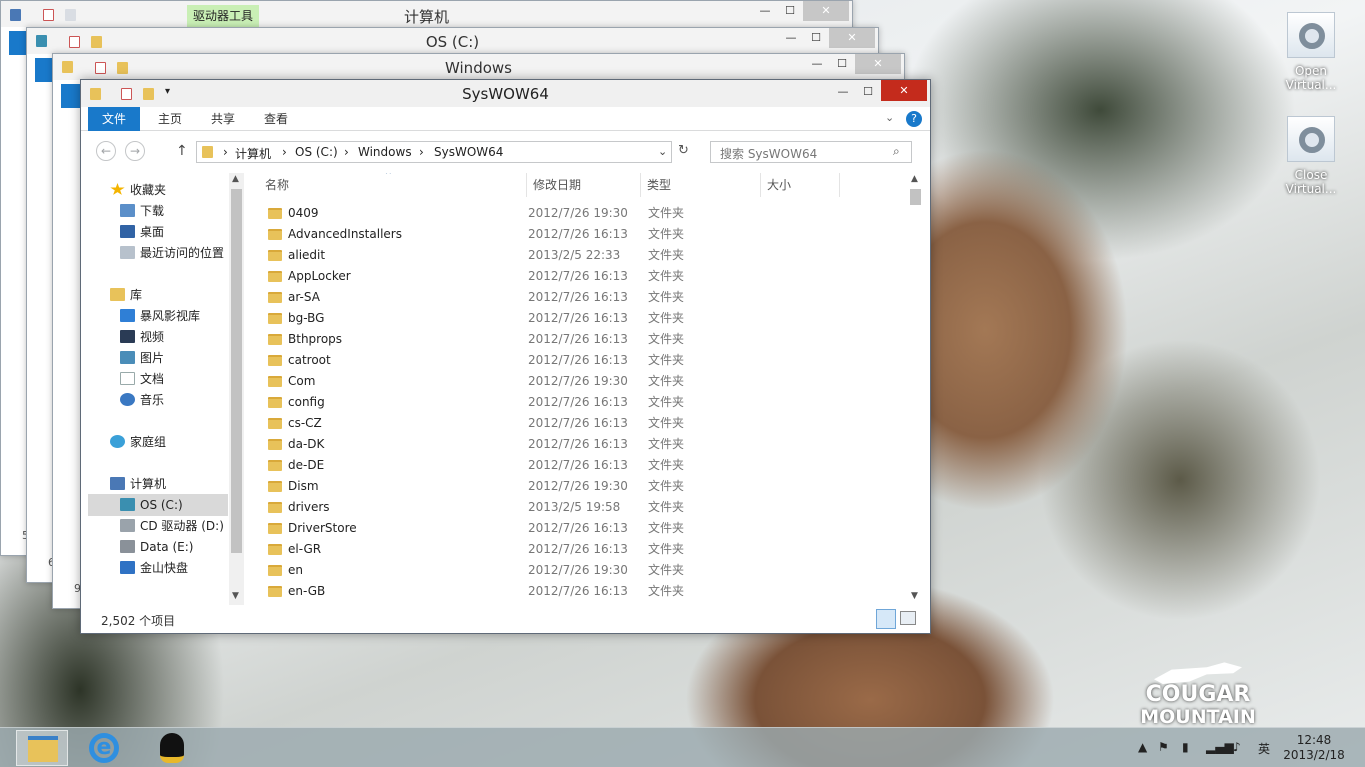 This screenshot has width=1365, height=767. Describe the element at coordinates (154, 568) in the screenshot. I see `nav-kuaipan: 金山快盘` at that location.